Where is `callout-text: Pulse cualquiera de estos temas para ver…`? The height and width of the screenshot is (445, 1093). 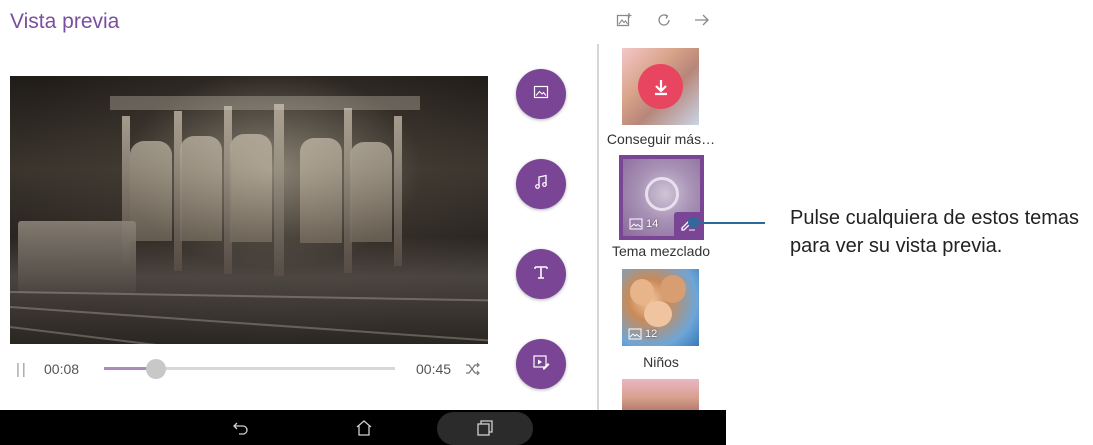 callout-text: Pulse cualquiera de estos temas para ver… is located at coordinates (935, 232).